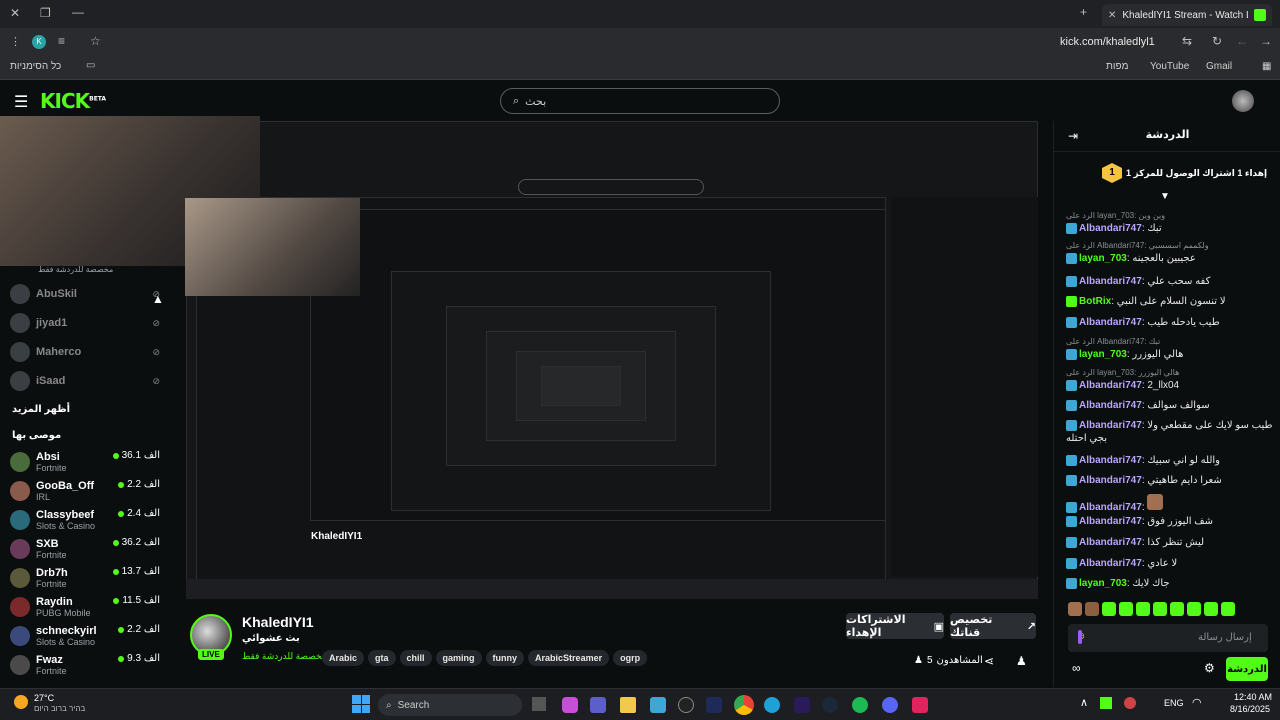  I want to click on clock-time: 12:40 AM, so click(1253, 697).